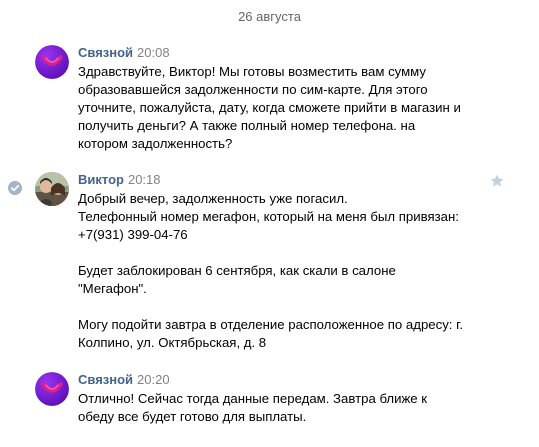  I want to click on message-author: Виктор, so click(101, 179).